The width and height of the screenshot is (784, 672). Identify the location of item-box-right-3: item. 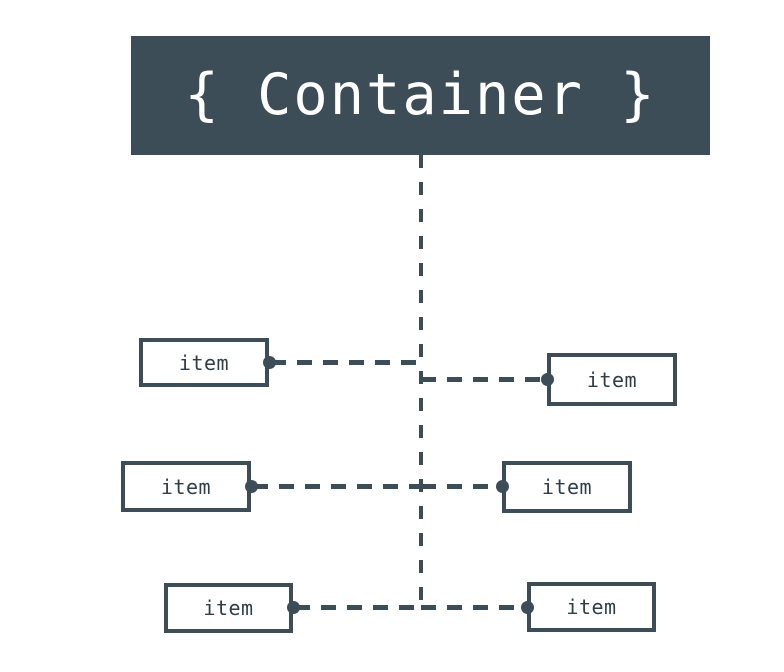
(591, 607).